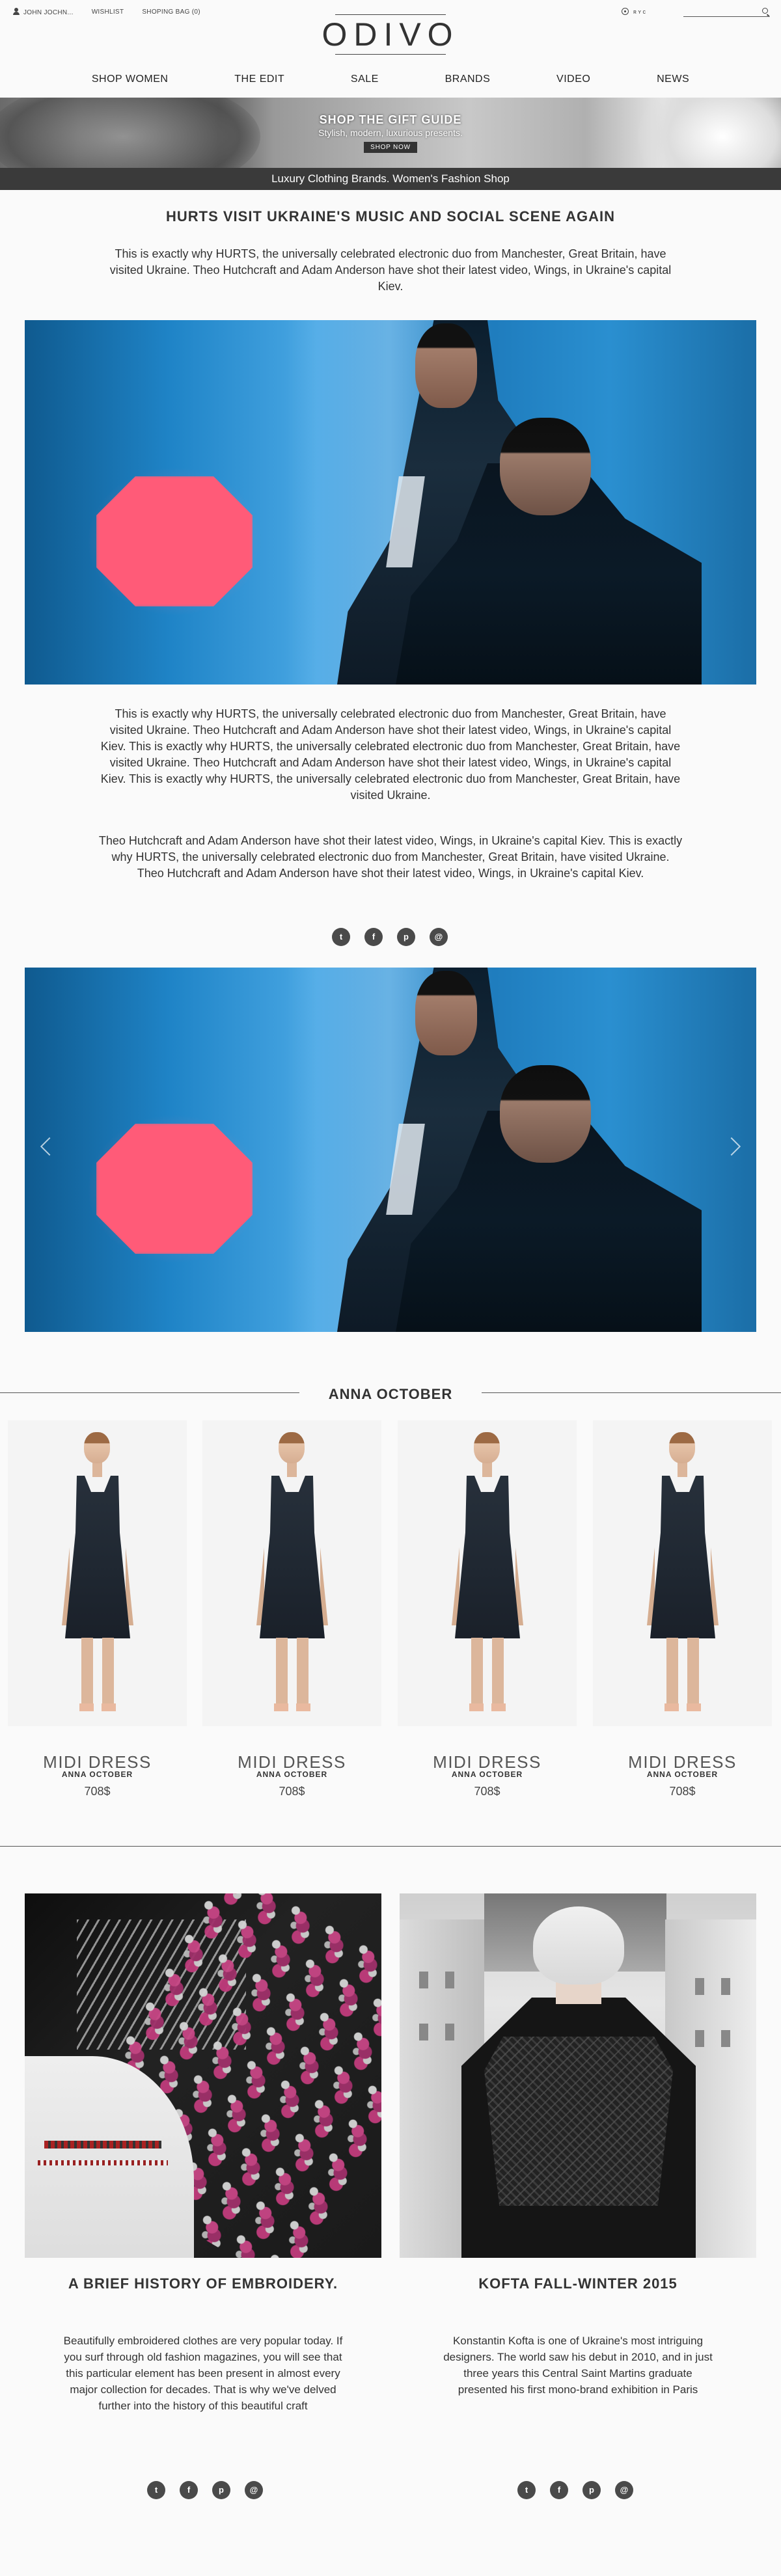 This screenshot has width=781, height=2576. I want to click on nav-brands: BRANDS, so click(468, 83).